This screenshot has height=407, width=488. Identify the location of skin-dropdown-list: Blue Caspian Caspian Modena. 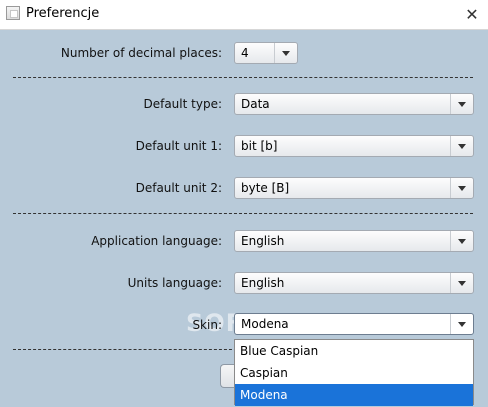
(354, 372).